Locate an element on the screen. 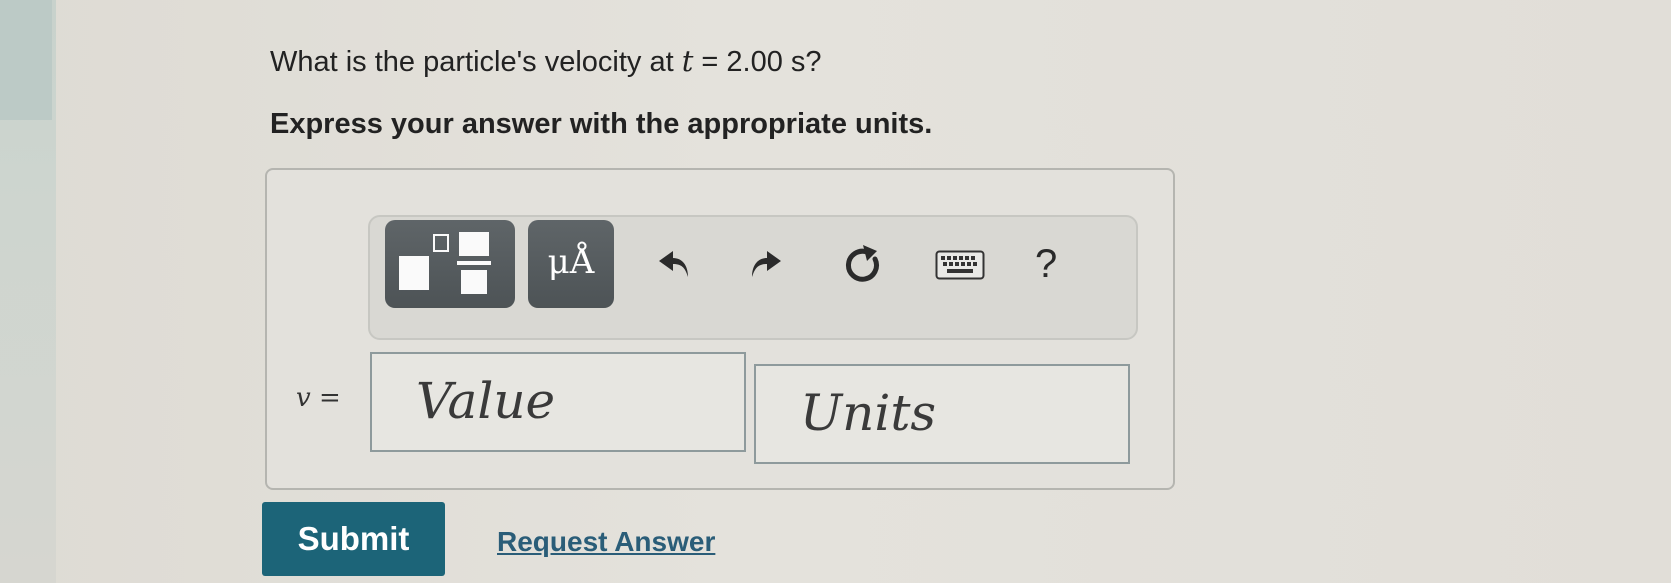  left-panel-tab is located at coordinates (26, 60).